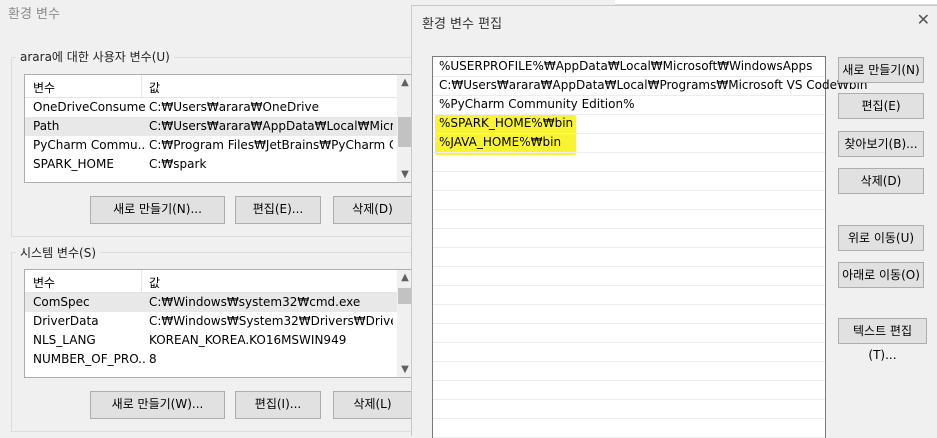 The height and width of the screenshot is (438, 937). Describe the element at coordinates (372, 210) in the screenshot. I see `user-delete-button: 삭제(D)` at that location.